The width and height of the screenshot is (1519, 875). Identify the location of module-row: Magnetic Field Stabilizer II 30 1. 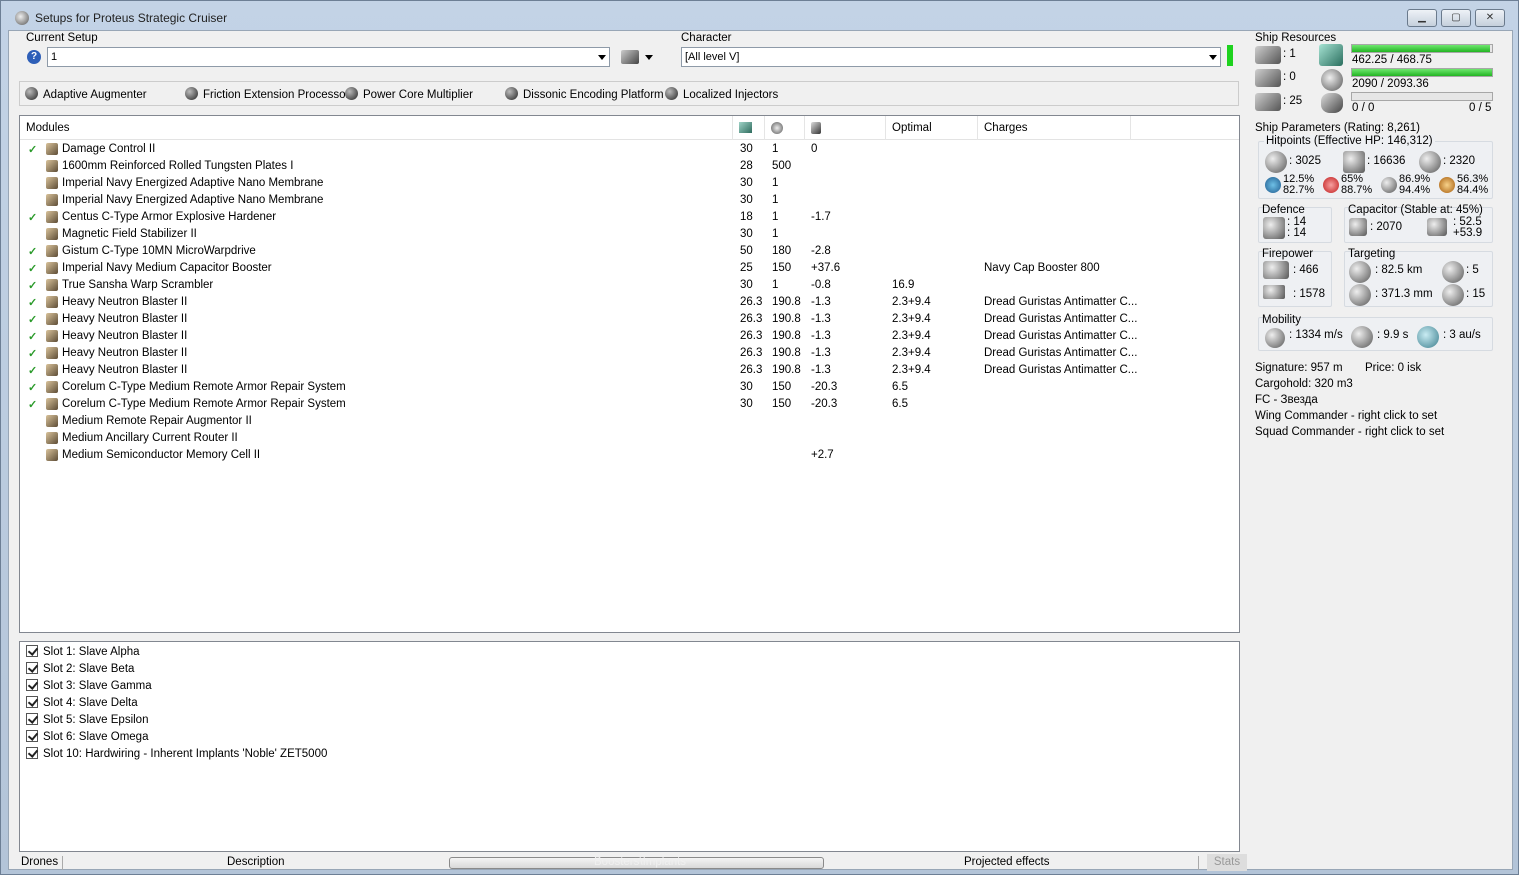
(629, 234).